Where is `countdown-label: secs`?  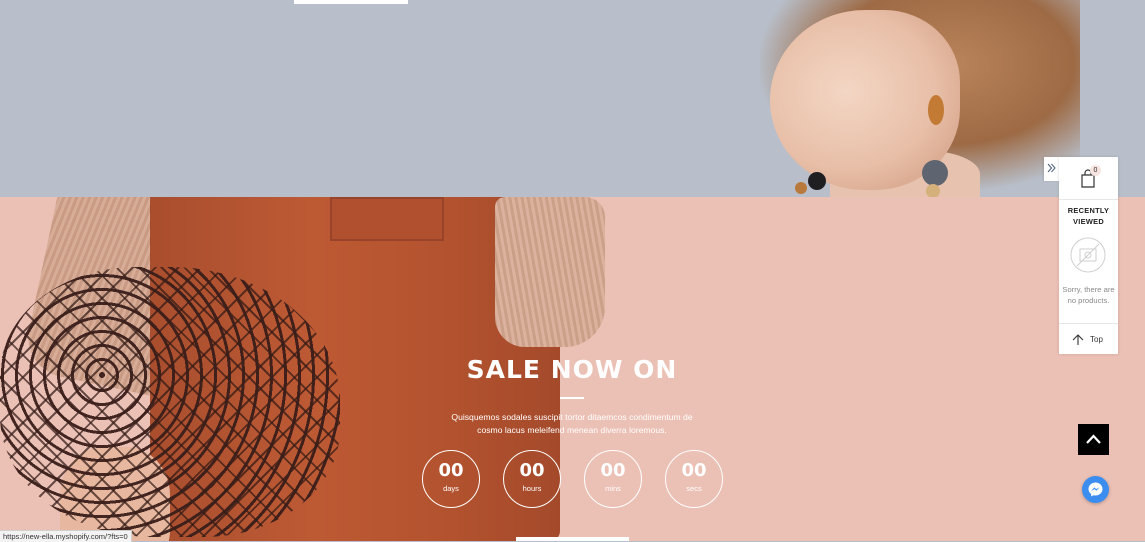
countdown-label: secs is located at coordinates (694, 488).